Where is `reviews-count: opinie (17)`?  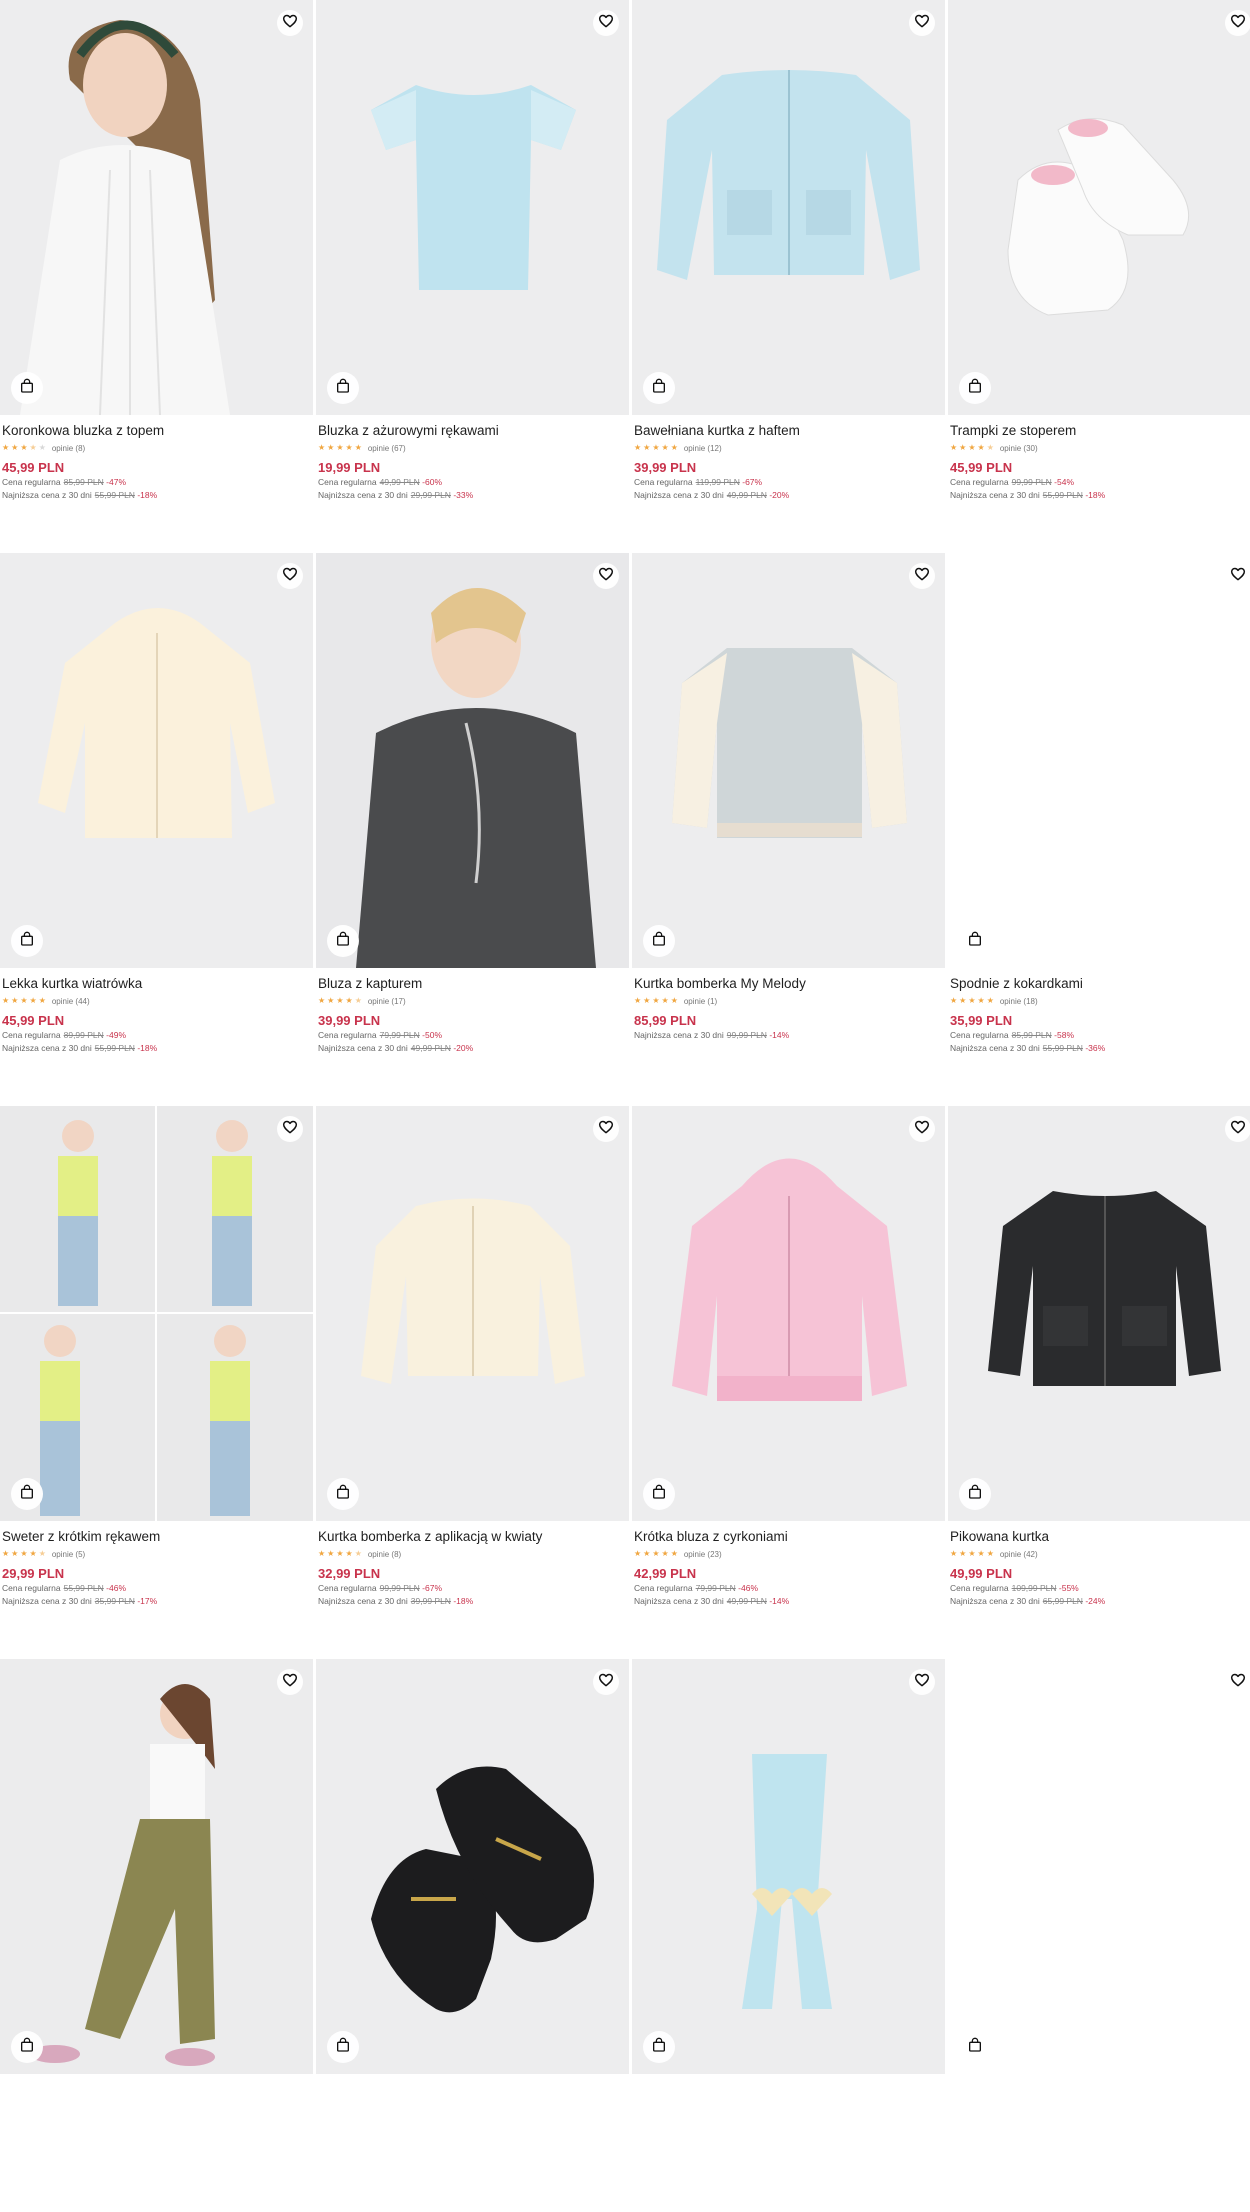 reviews-count: opinie (17) is located at coordinates (387, 1001).